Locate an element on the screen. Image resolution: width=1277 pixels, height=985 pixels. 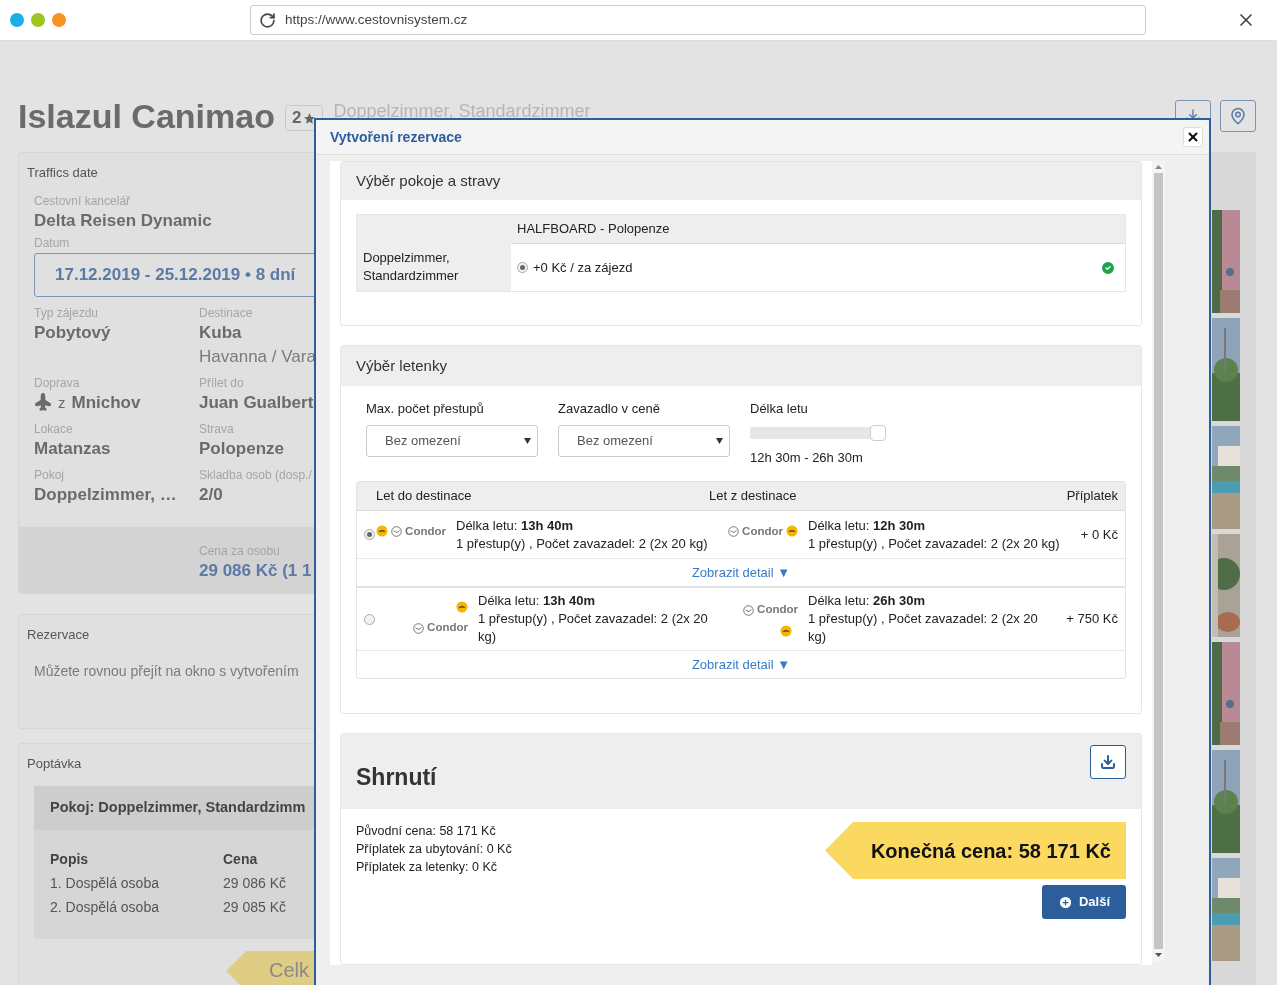
scroll-down-icon is located at coordinates (1158, 955).